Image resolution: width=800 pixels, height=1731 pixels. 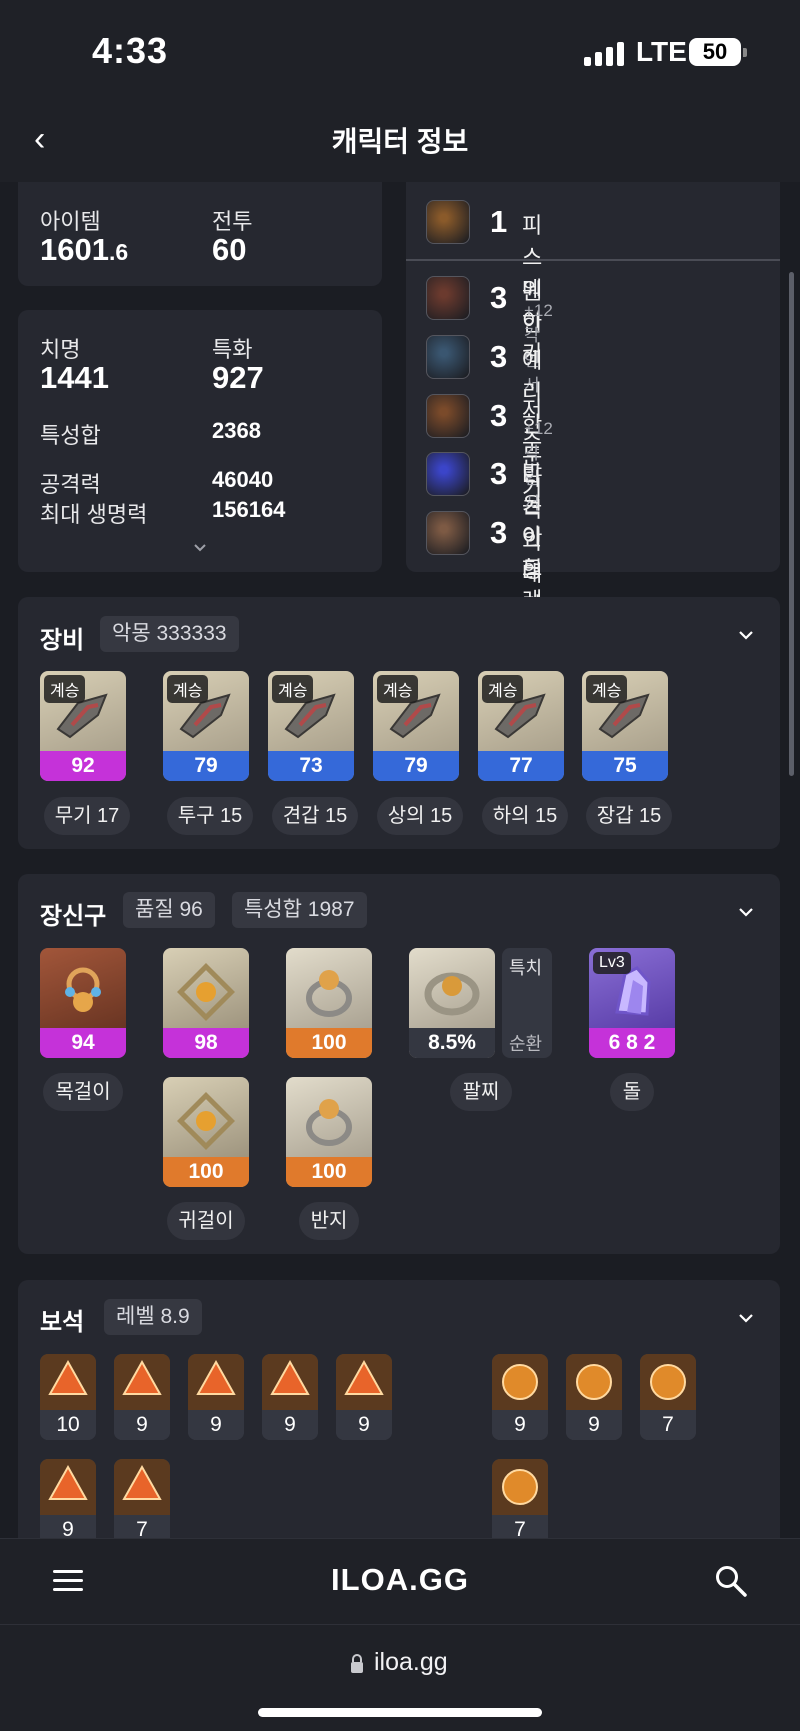 I want to click on bracelet-slot: 8.5%, so click(x=452, y=1003).